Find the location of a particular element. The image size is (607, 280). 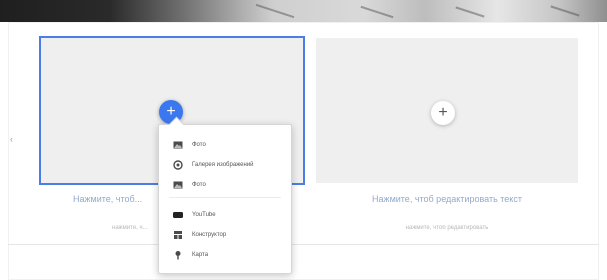

menu-separator is located at coordinates (225, 197).